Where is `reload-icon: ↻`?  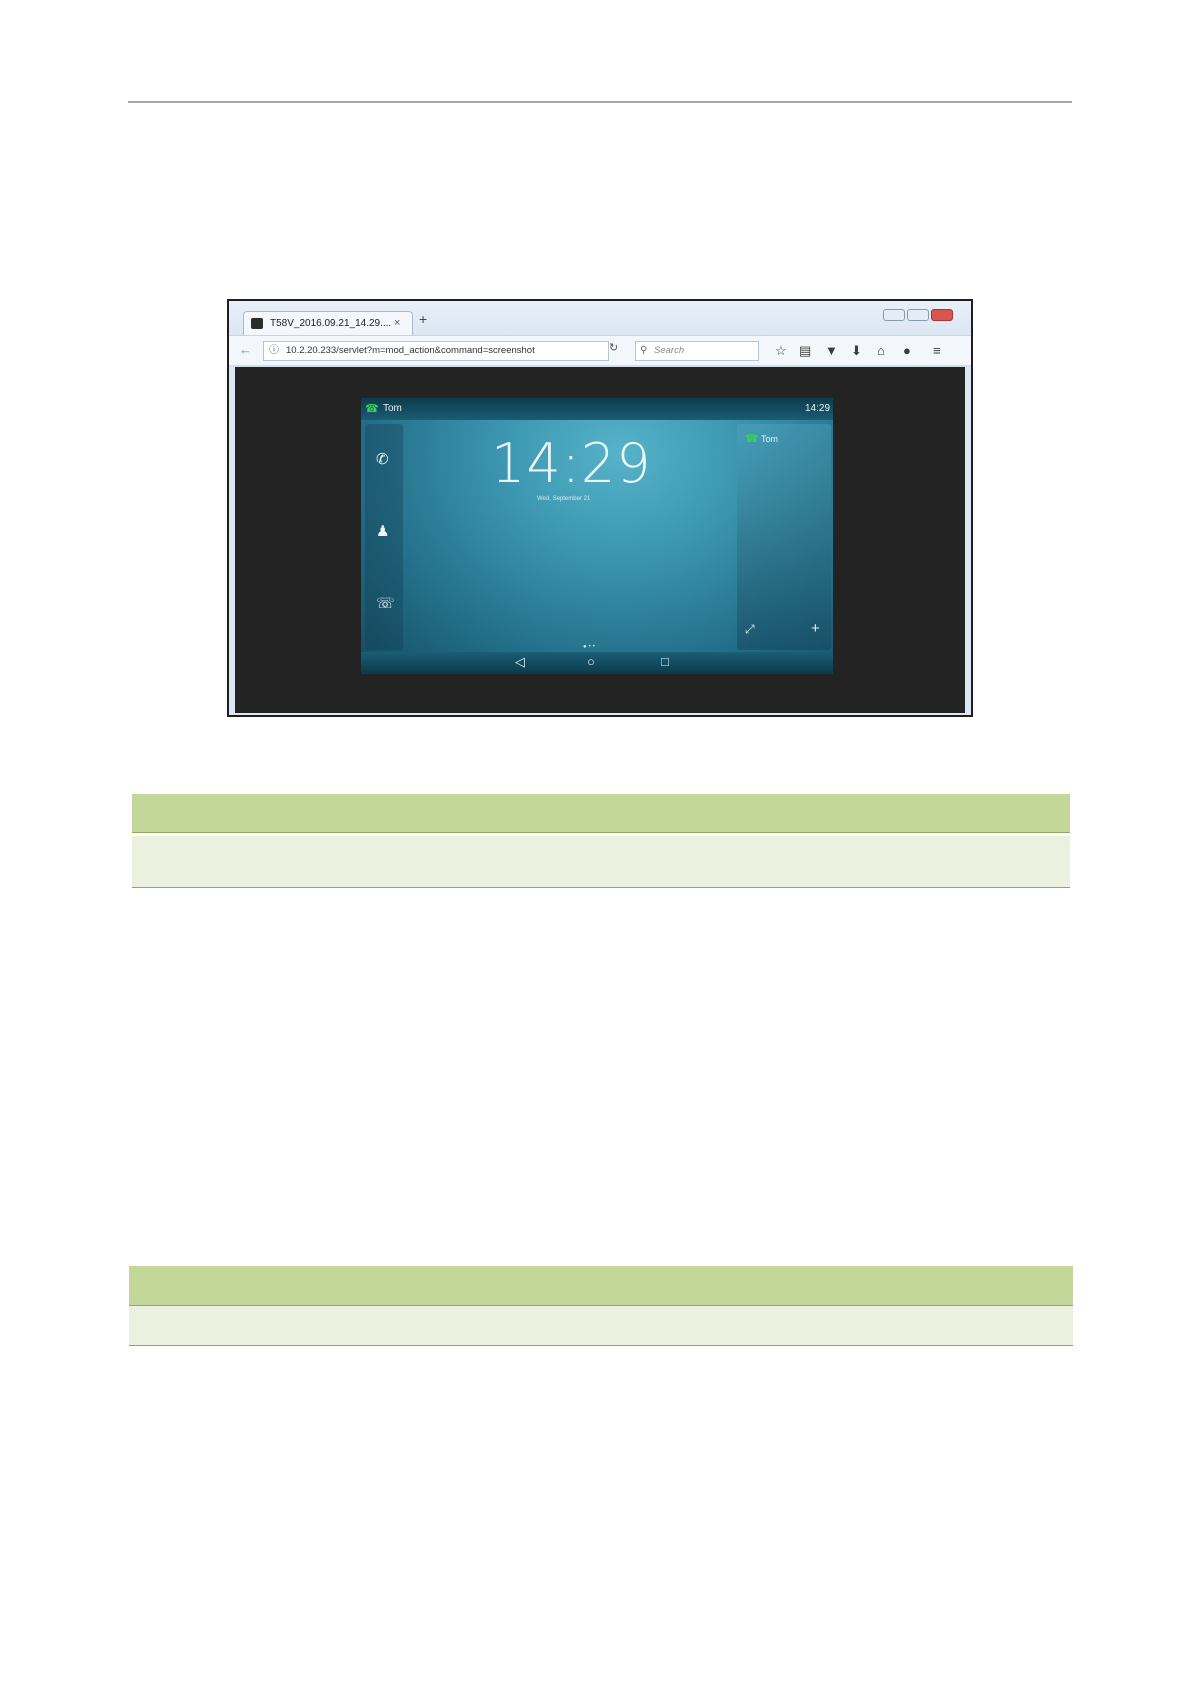 reload-icon: ↻ is located at coordinates (613, 347).